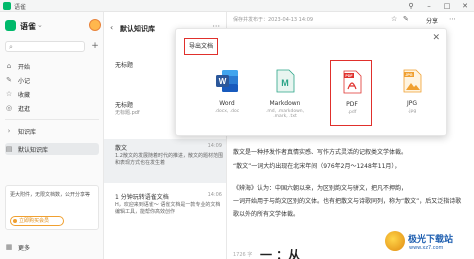 The height and width of the screenshot is (259, 474). I want to click on saved-status: 保存并发布于：2023-04-13 14:09, so click(273, 20).